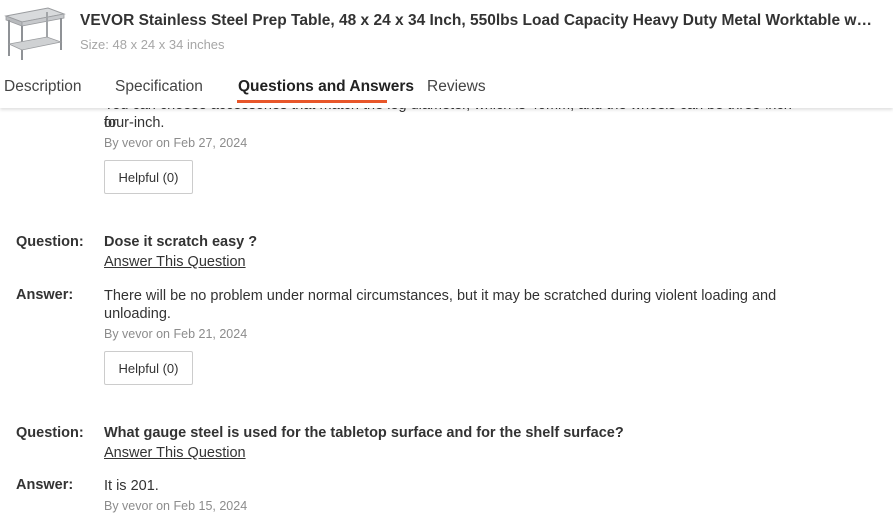  Describe the element at coordinates (176, 506) in the screenshot. I see `answer-byline: By vevor on Feb 15, 2024` at that location.